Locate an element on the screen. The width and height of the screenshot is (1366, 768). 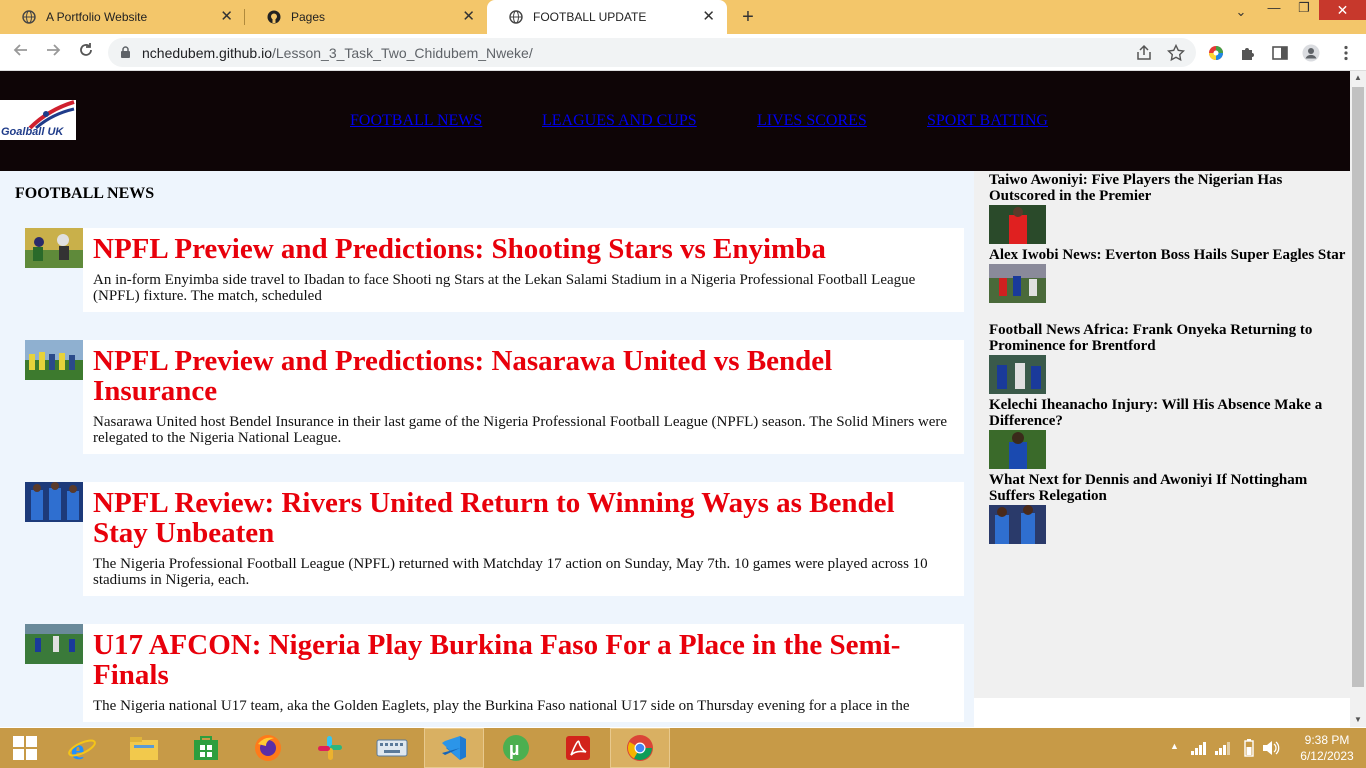
file-explorer-icon is located at coordinates (144, 748).